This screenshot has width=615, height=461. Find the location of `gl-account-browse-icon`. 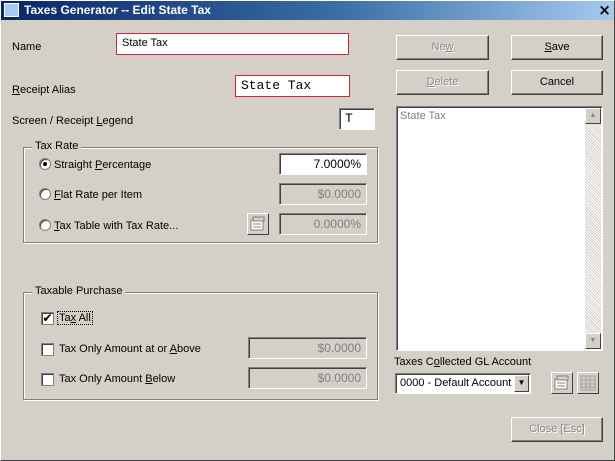

gl-account-browse-icon is located at coordinates (588, 383).